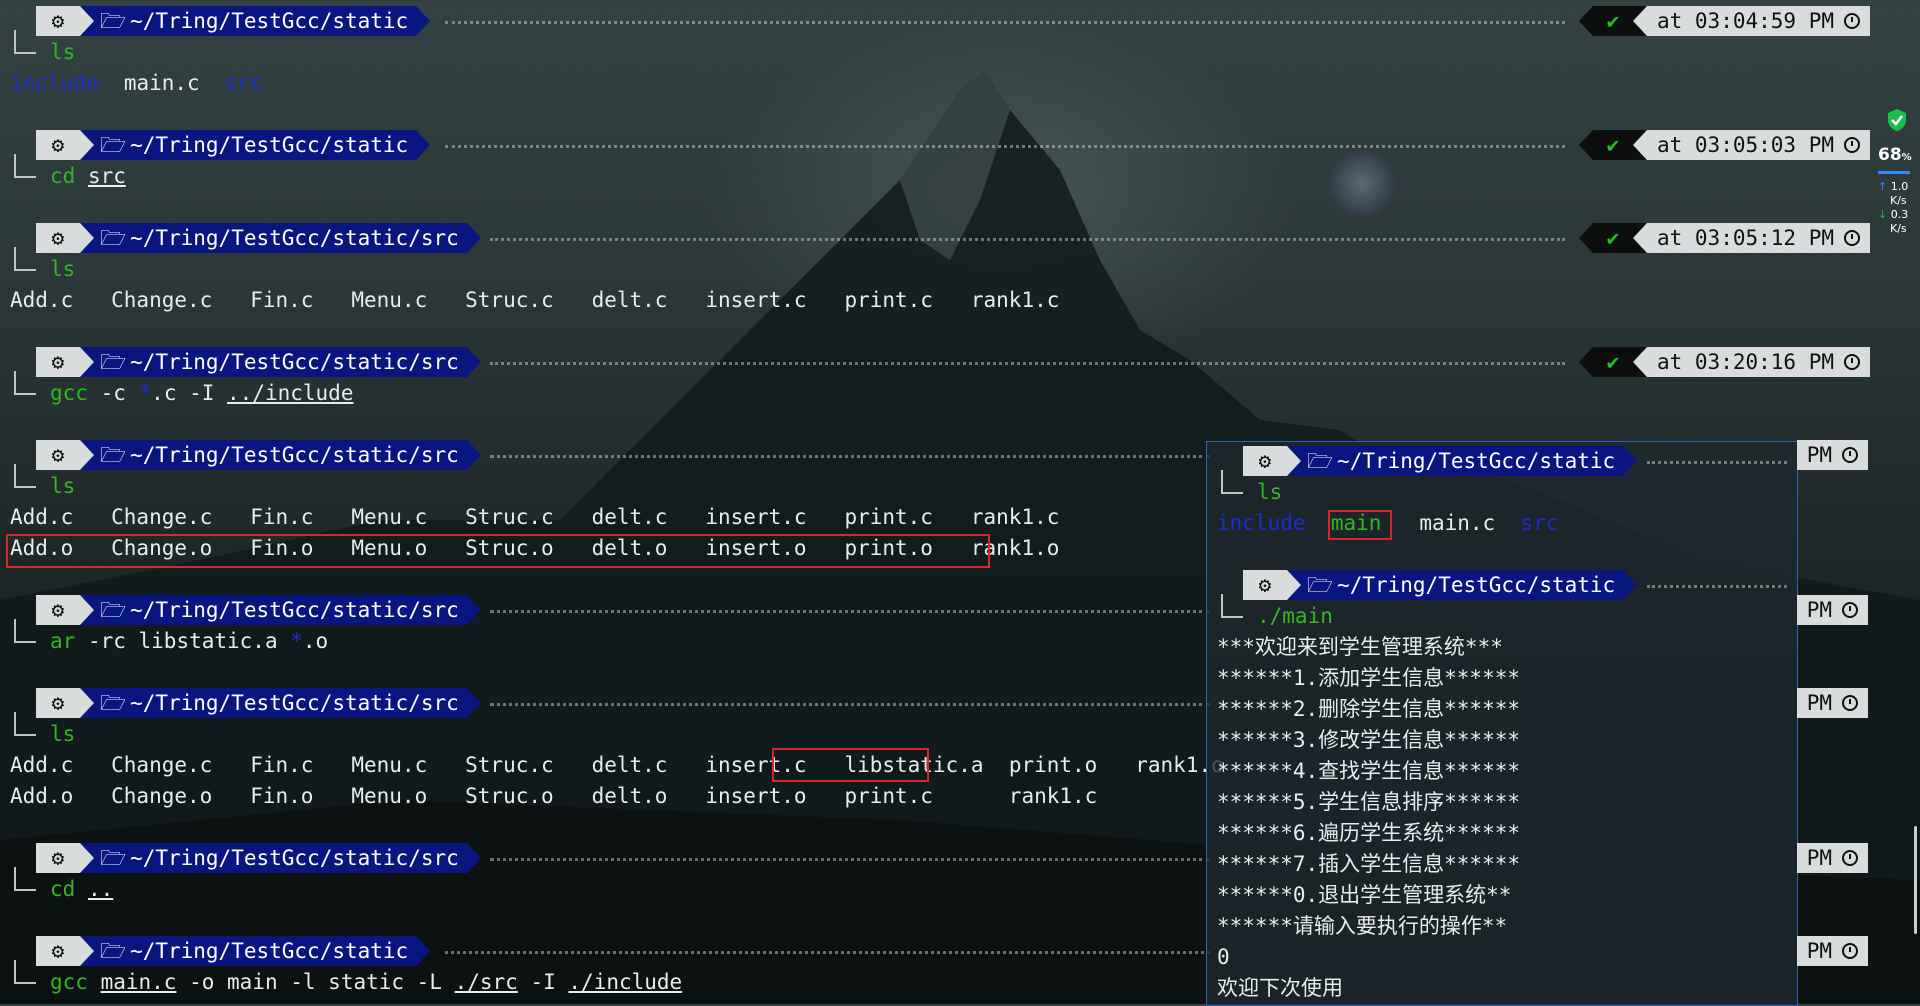 The height and width of the screenshot is (1006, 1920). What do you see at coordinates (88, 176) in the screenshot?
I see `command-line: cd src` at bounding box center [88, 176].